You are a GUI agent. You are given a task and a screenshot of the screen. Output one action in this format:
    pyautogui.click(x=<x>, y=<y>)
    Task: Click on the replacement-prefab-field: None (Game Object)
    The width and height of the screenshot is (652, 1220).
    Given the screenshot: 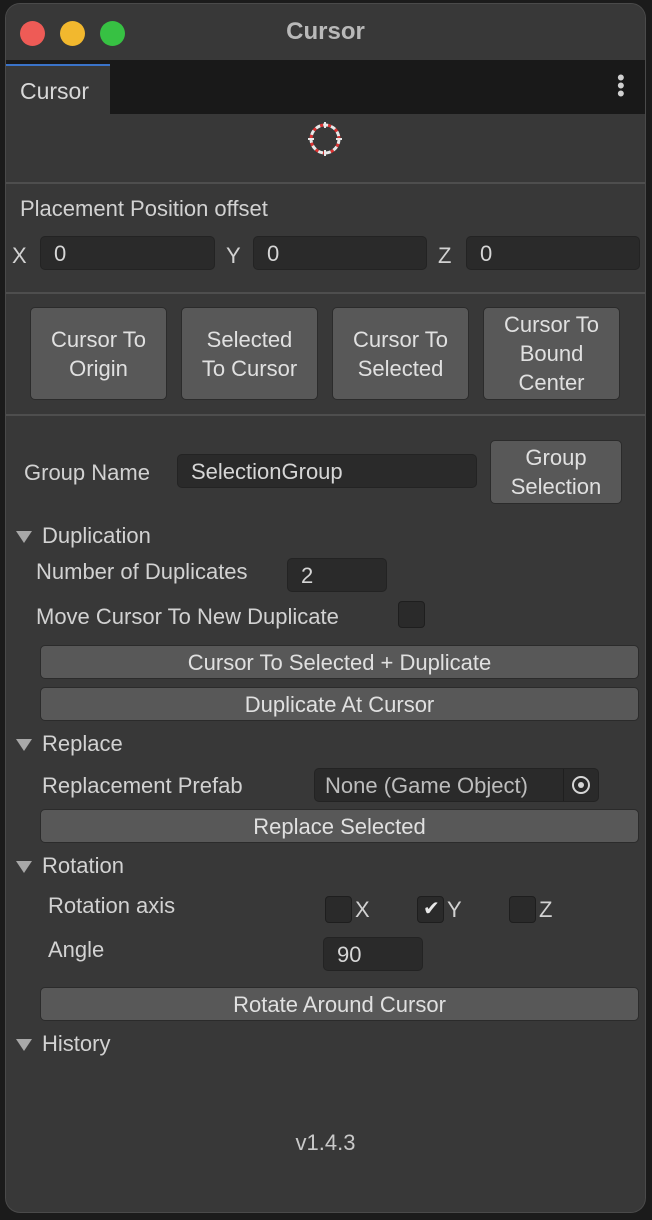 What is the action you would take?
    pyautogui.click(x=456, y=785)
    